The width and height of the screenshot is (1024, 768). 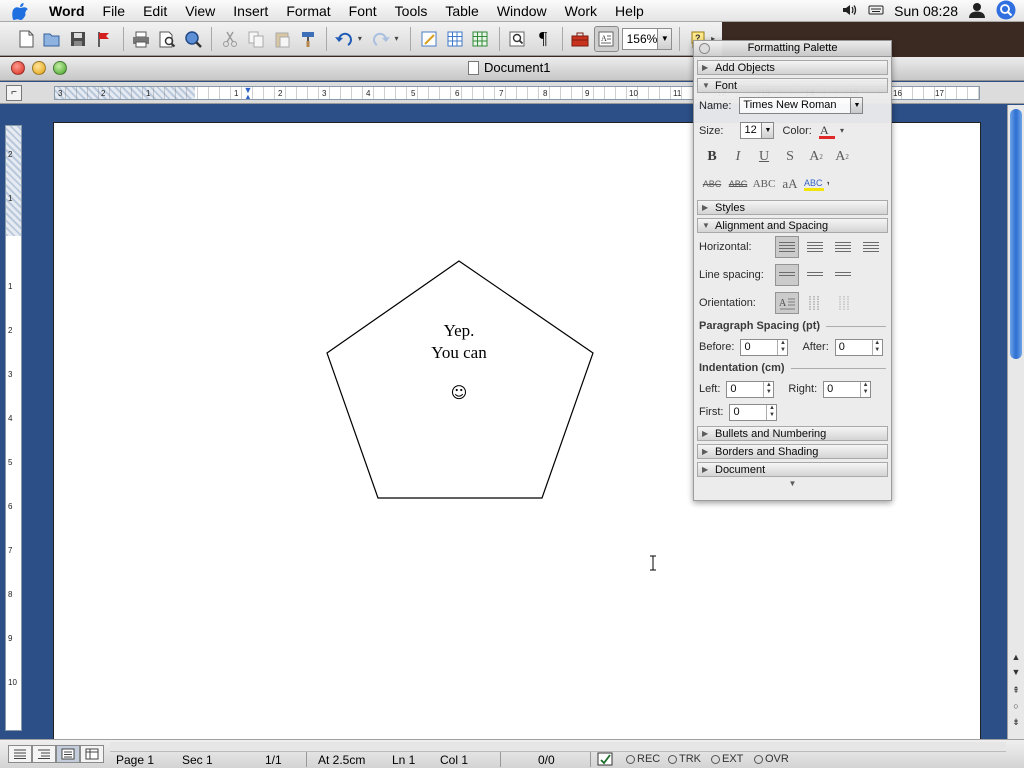 I want to click on scroll-up-button: ▲, so click(x=1016, y=657).